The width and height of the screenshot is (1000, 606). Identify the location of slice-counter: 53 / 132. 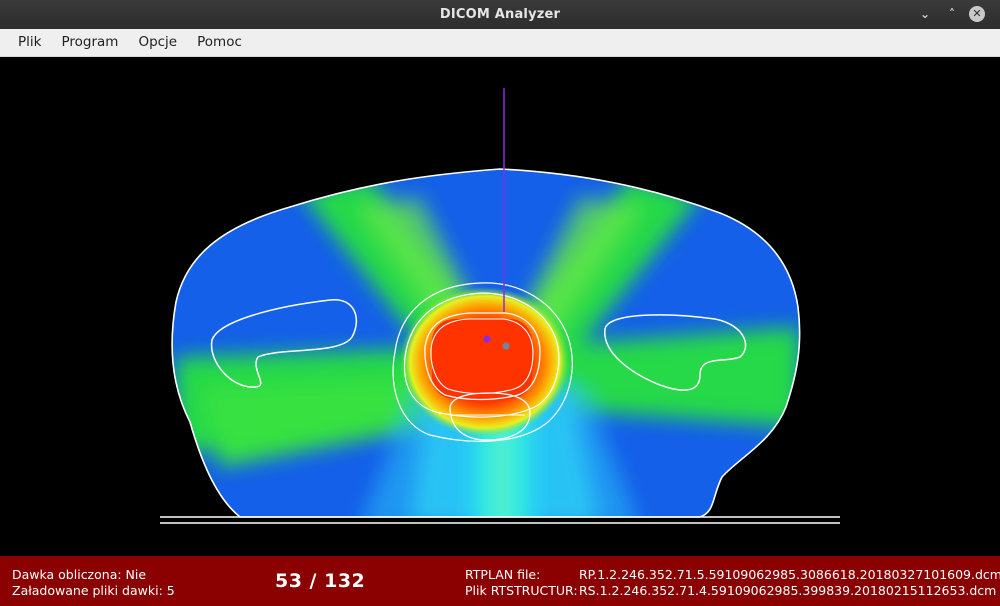
(320, 581).